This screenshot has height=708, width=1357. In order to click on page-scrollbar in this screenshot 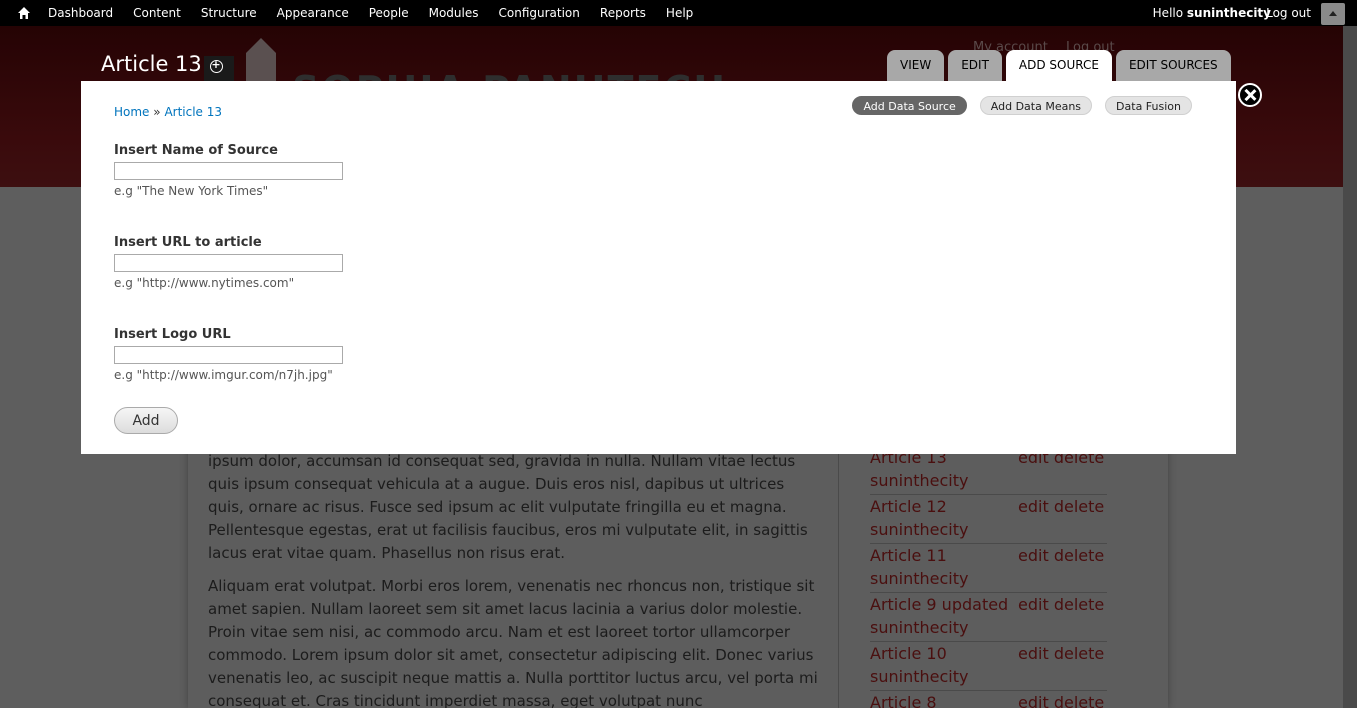, I will do `click(1350, 367)`.